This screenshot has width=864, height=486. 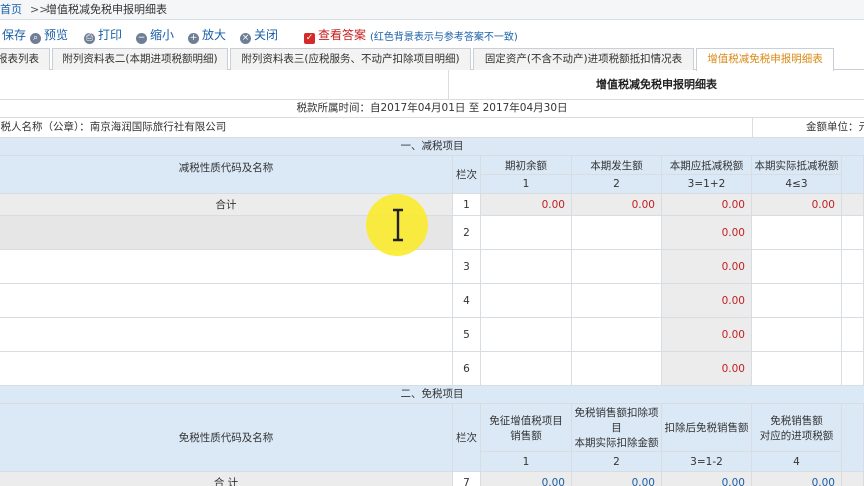 What do you see at coordinates (467, 301) in the screenshot?
I see `row-seq: 4` at bounding box center [467, 301].